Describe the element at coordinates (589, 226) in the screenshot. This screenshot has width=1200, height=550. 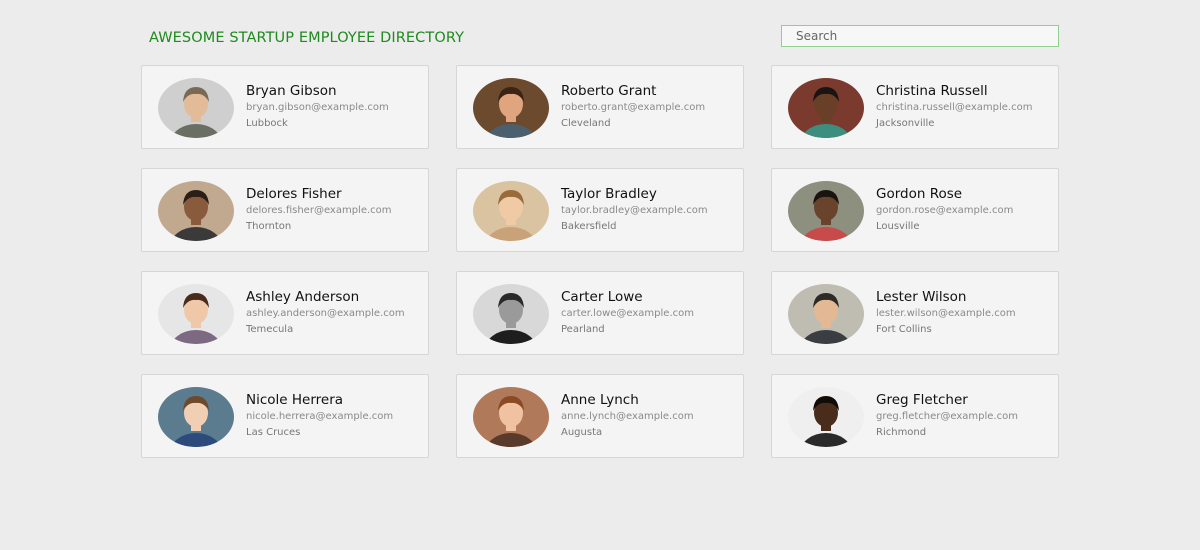
I see `employee-city: Bakersfield` at that location.